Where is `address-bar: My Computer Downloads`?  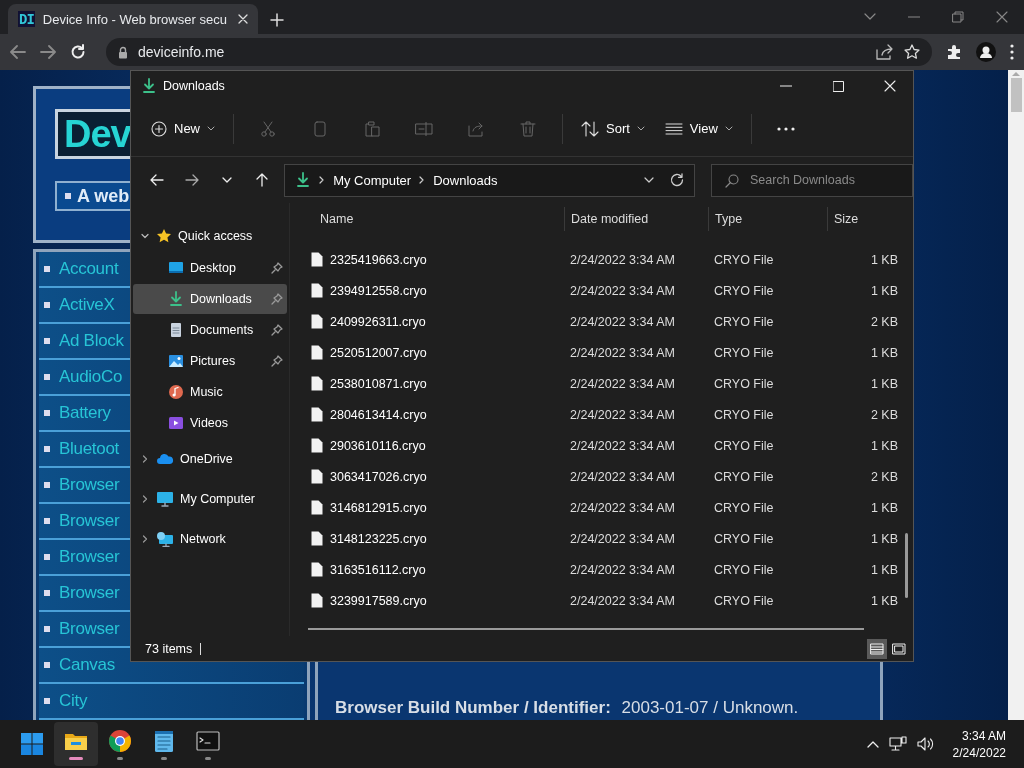 address-bar: My Computer Downloads is located at coordinates (489, 180).